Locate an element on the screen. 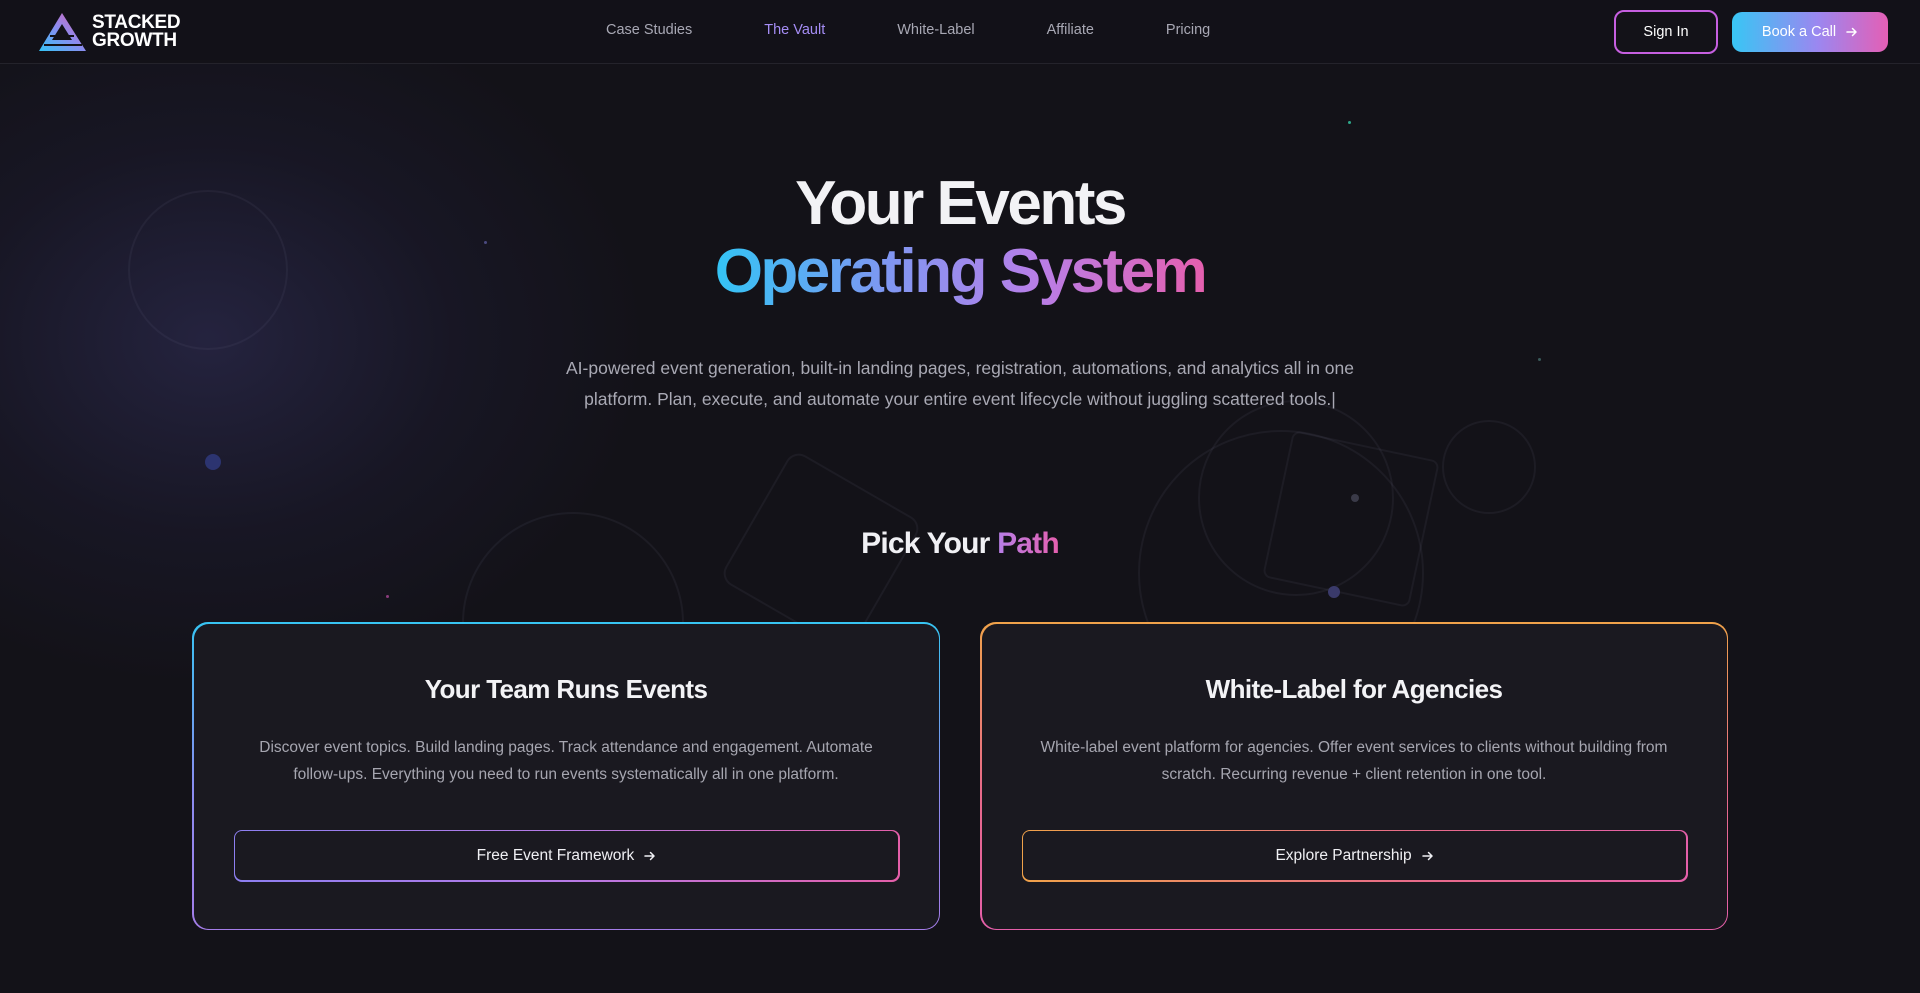 This screenshot has width=1920, height=993. card-title: Your Team Runs Events is located at coordinates (566, 688).